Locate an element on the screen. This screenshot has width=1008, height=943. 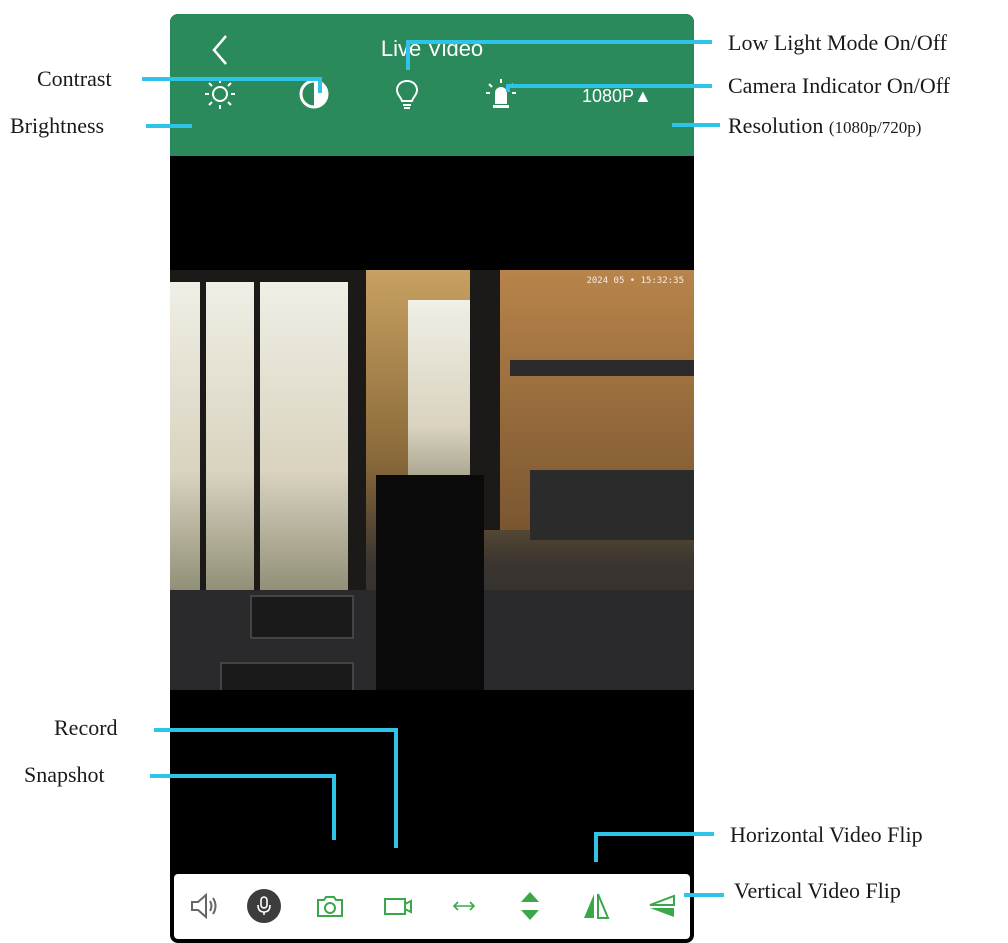
callout-resolution: Resolution (1080p/720p) is located at coordinates (824, 126).